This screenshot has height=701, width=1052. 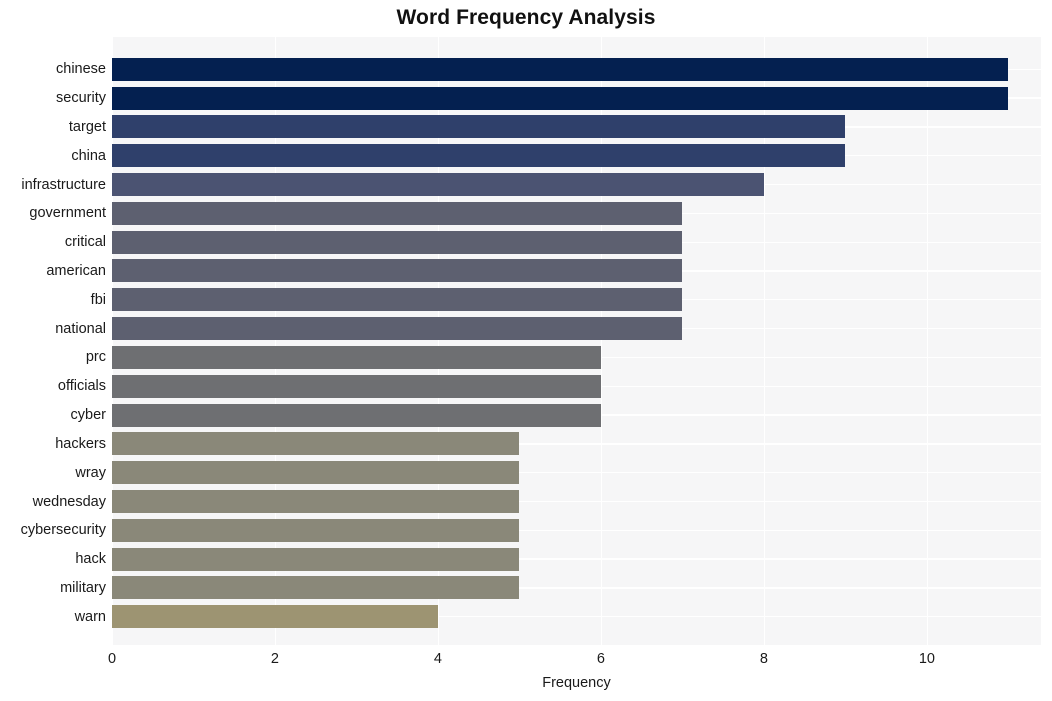 I want to click on bar-fbi, so click(x=397, y=300).